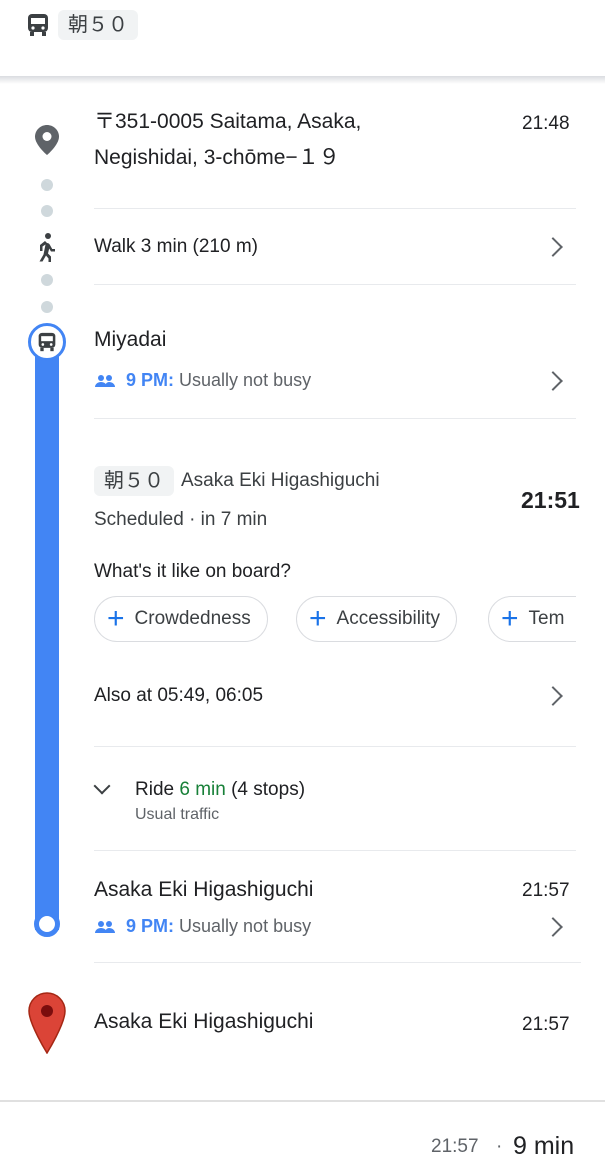  I want to click on walk-icon, so click(47, 247).